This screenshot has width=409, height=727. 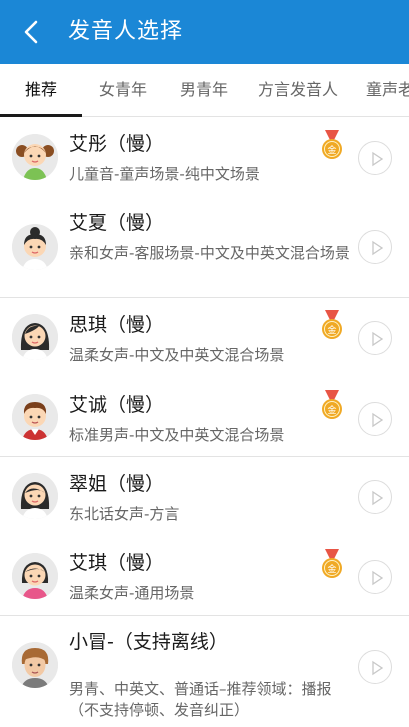 I want to click on speaker-description: 温柔女声-通用场景, so click(x=132, y=593).